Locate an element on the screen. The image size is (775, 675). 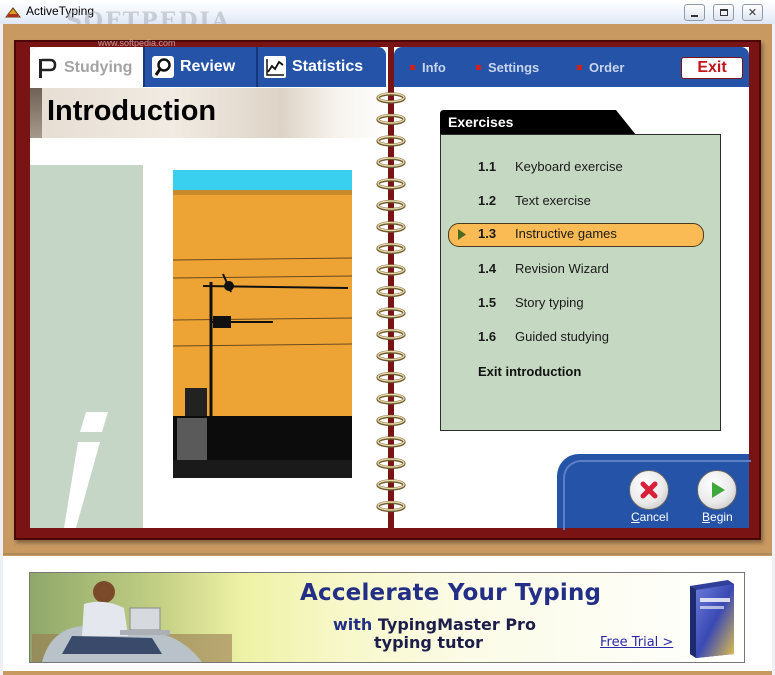
play-icon is located at coordinates (718, 490).